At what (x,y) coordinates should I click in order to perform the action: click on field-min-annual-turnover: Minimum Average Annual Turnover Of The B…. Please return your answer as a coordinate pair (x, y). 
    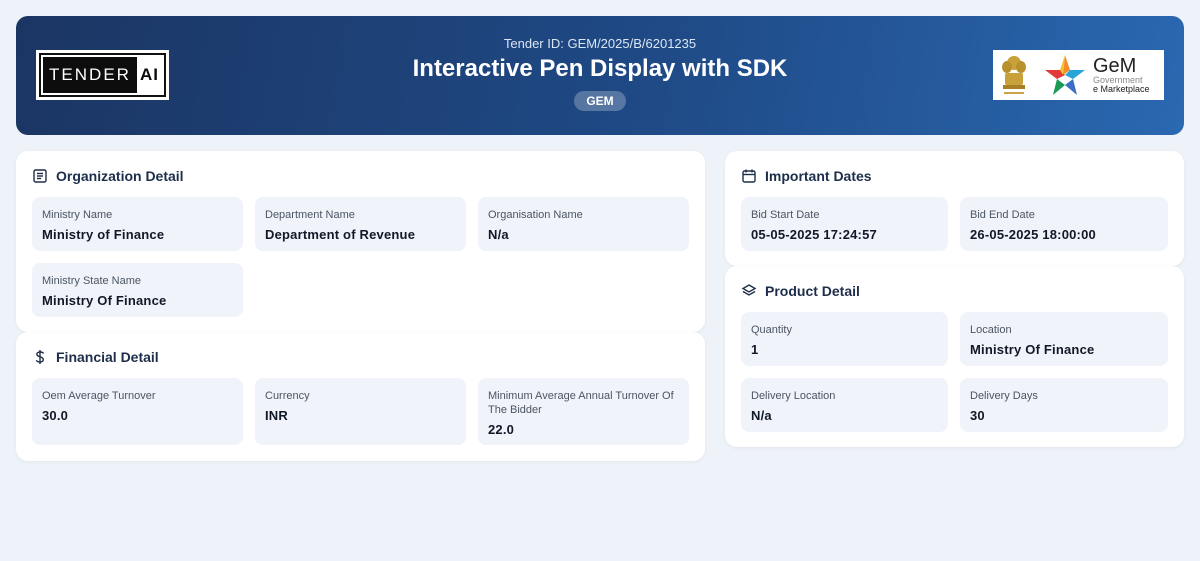
    Looking at the image, I should click on (583, 411).